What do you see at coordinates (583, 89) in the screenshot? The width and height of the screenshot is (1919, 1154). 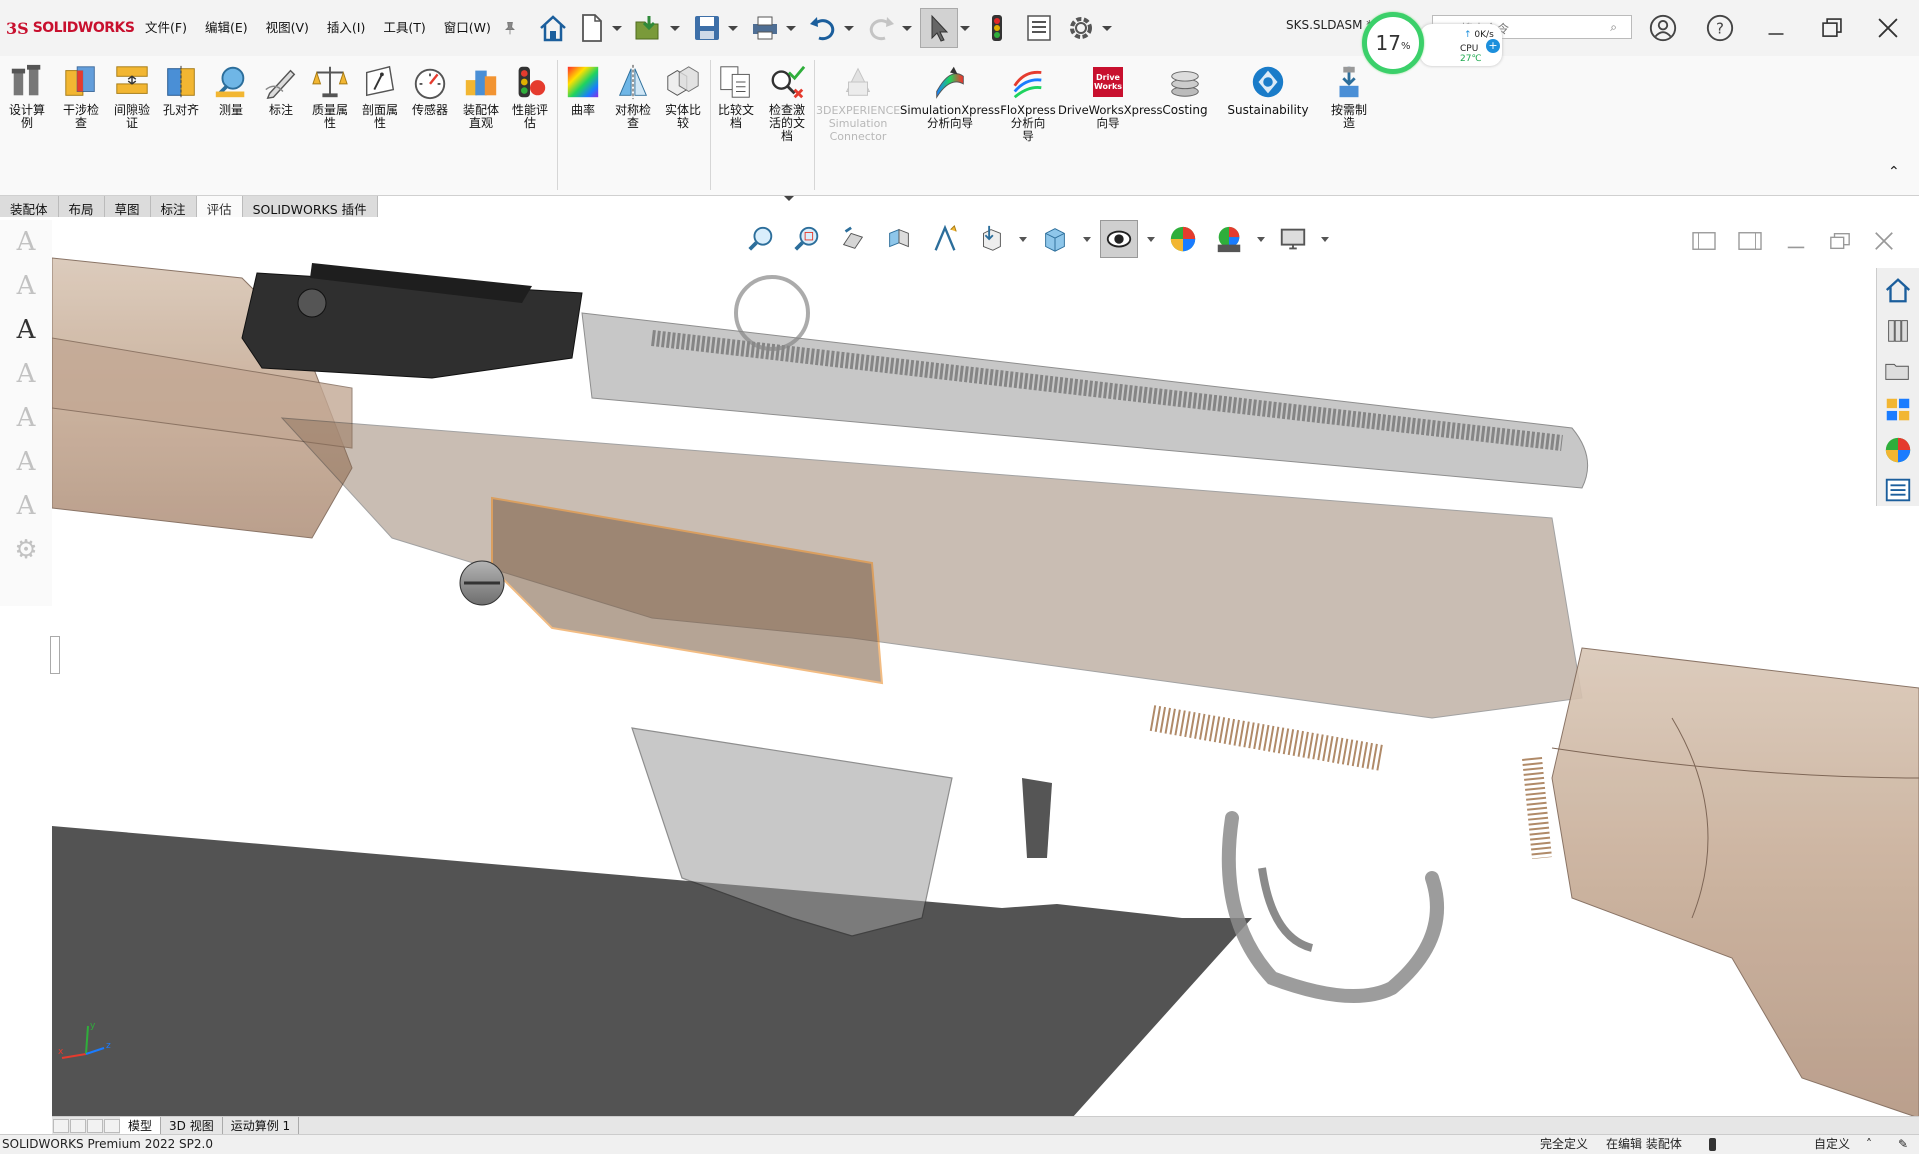 I see `ribbon-curvature: 曲率` at bounding box center [583, 89].